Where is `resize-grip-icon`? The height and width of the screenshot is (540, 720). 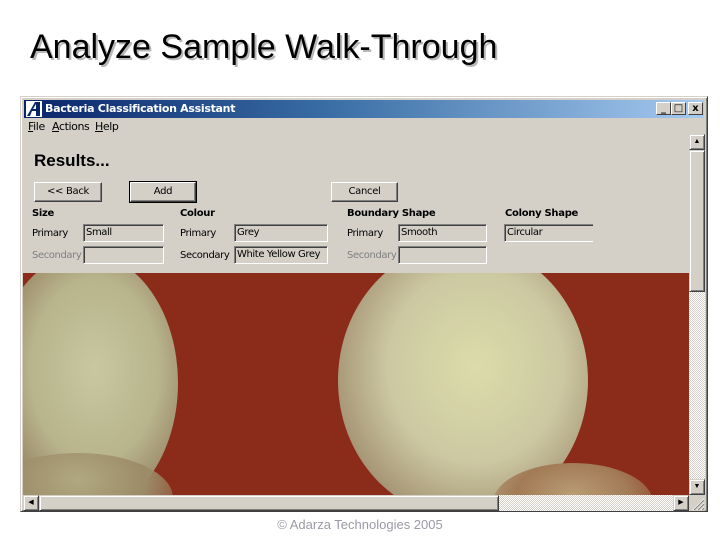 resize-grip-icon is located at coordinates (697, 503).